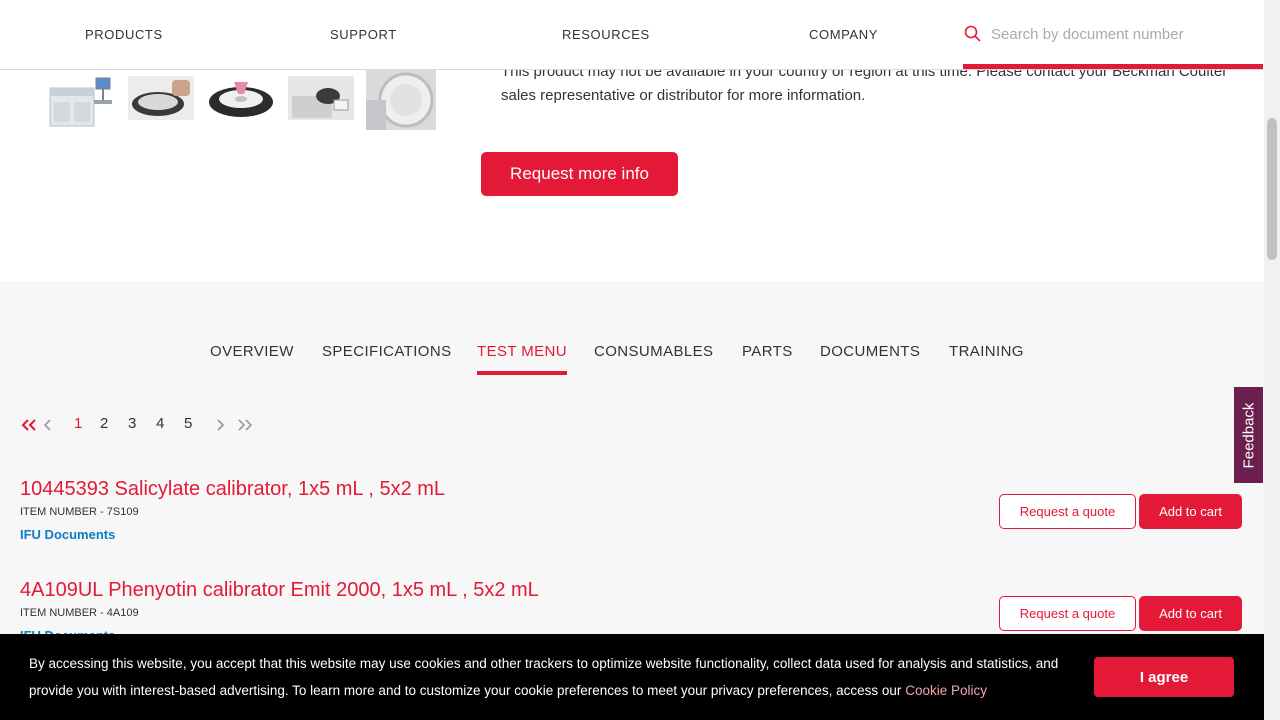 Image resolution: width=1280 pixels, height=720 pixels. Describe the element at coordinates (79, 613) in the screenshot. I see `item-number: ITEM NUMBER - 4A109` at that location.